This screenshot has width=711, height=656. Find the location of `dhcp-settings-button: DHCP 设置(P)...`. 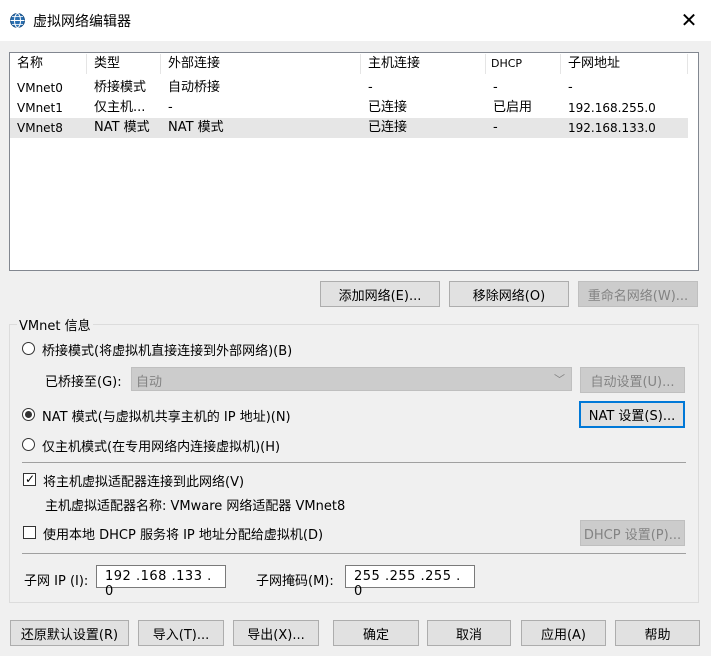

dhcp-settings-button: DHCP 设置(P)... is located at coordinates (632, 533).